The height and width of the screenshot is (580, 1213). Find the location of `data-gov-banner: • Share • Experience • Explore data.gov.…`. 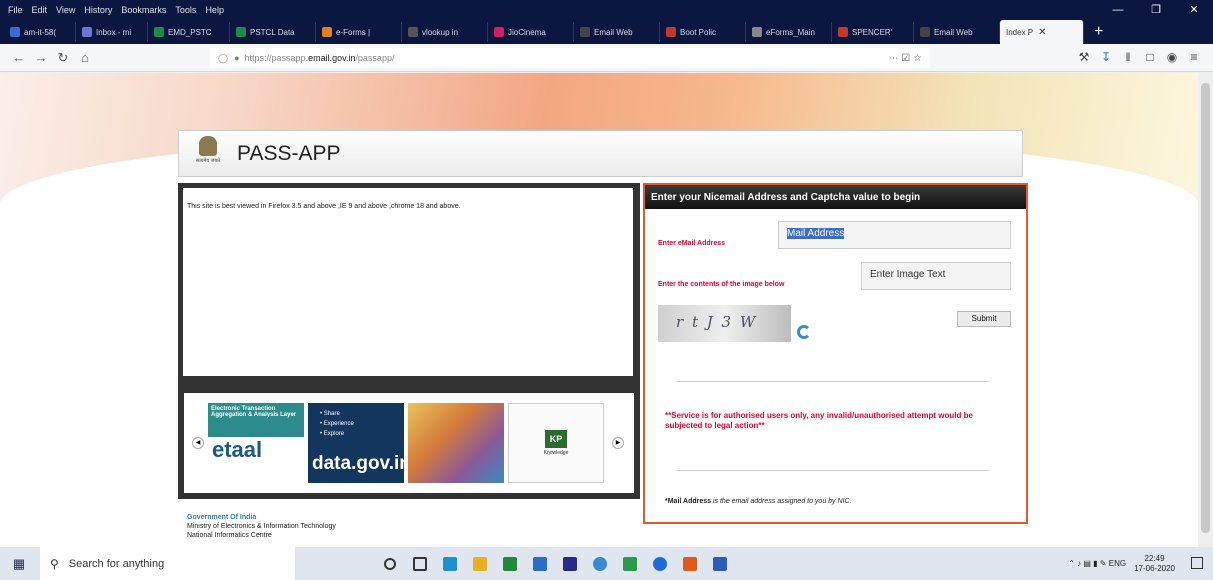

data-gov-banner: • Share • Experience • Explore data.gov.… is located at coordinates (356, 443).